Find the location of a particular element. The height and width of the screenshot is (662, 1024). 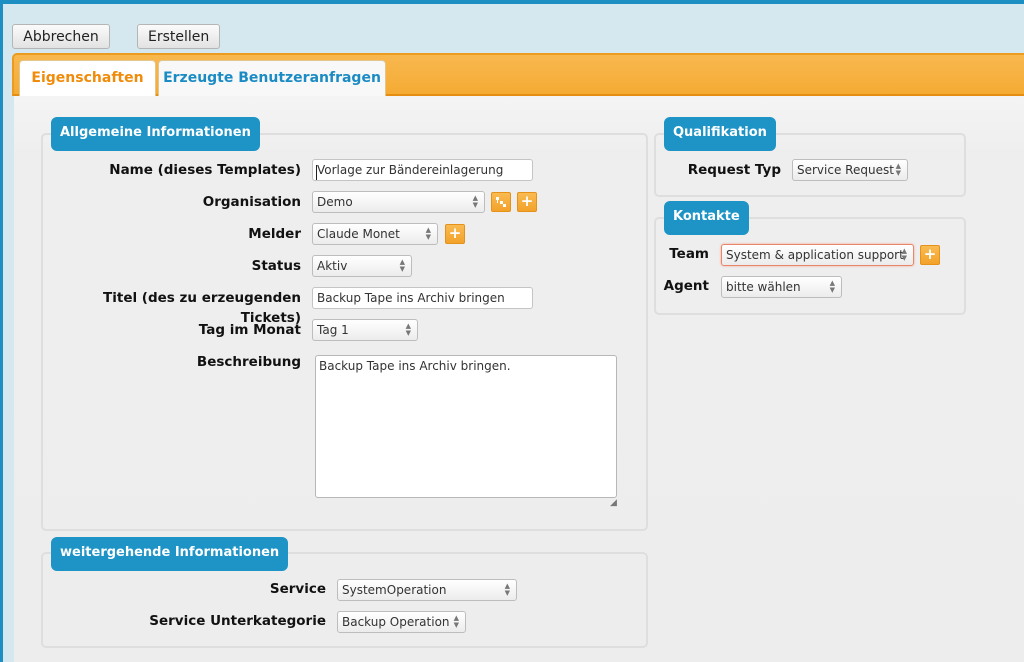

organisation-value: Demo is located at coordinates (335, 202).